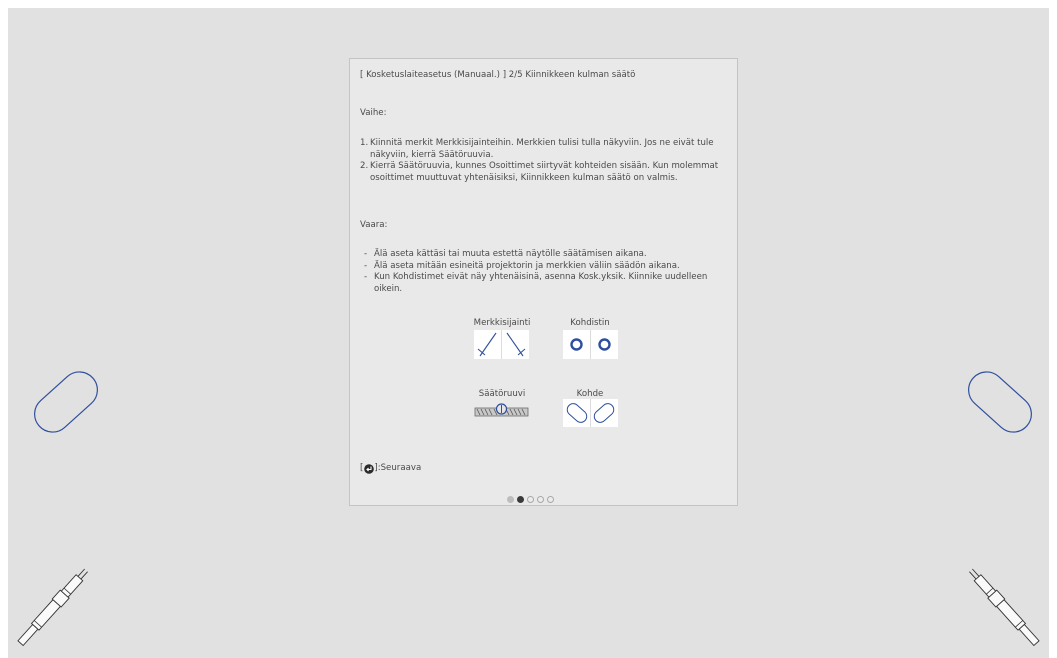 This screenshot has height=658, width=1057. What do you see at coordinates (369, 468) in the screenshot?
I see `enter-icon` at bounding box center [369, 468].